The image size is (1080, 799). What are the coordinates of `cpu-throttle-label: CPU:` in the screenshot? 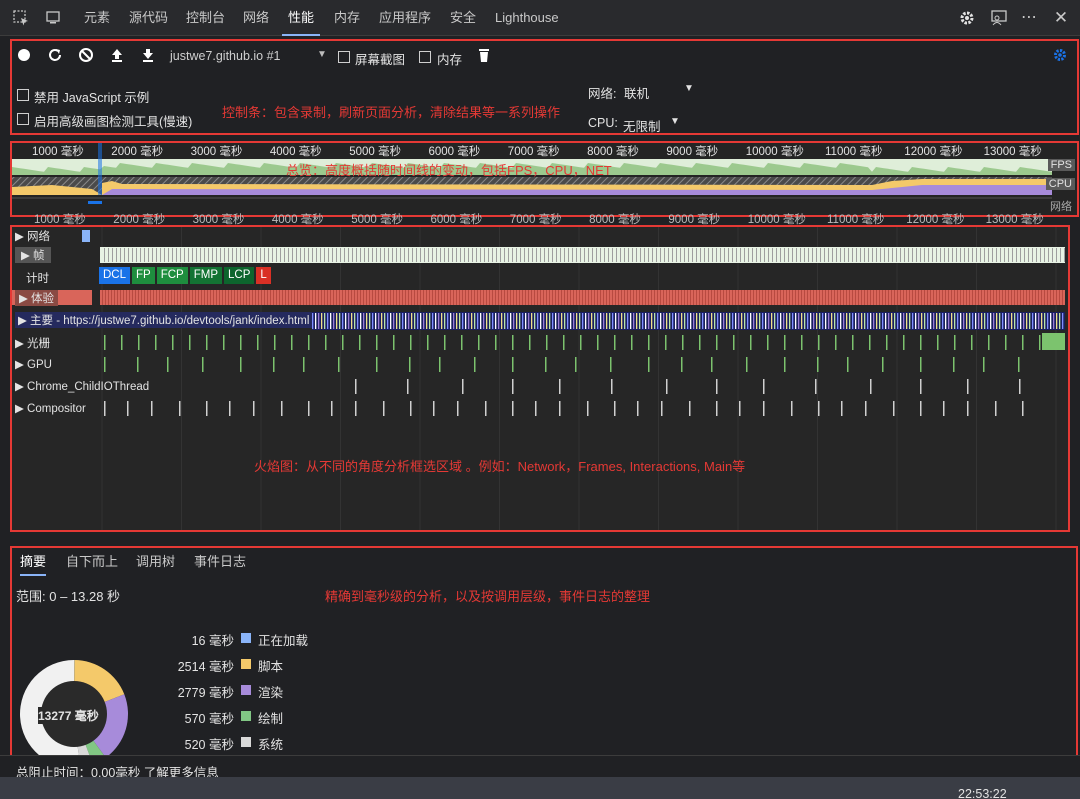 It's located at (603, 123).